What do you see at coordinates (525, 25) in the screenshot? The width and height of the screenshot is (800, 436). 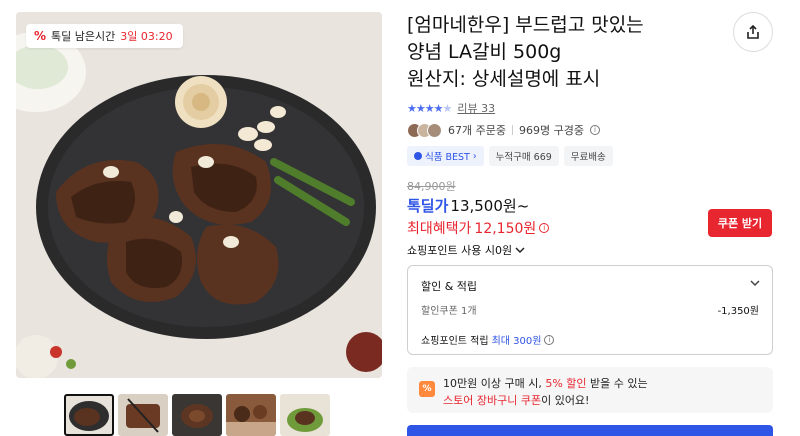 I see `product-title-line-1: [엄마네한우] 부드럽고 맛있는` at bounding box center [525, 25].